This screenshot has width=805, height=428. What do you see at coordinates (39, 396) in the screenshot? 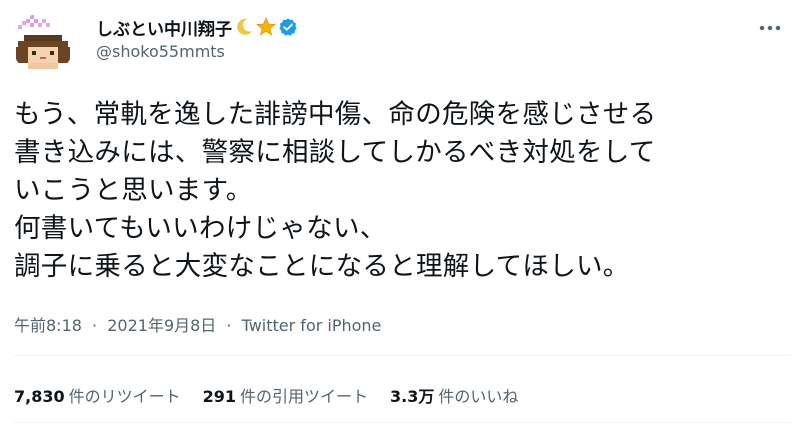
I see `retweets-count: 7,830` at bounding box center [39, 396].